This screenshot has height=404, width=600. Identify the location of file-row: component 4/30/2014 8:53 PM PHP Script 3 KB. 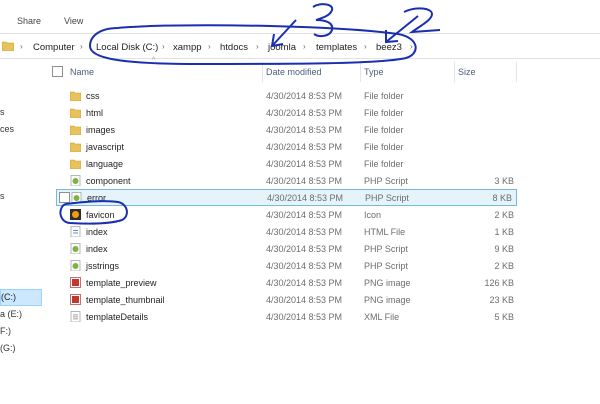
(283, 181).